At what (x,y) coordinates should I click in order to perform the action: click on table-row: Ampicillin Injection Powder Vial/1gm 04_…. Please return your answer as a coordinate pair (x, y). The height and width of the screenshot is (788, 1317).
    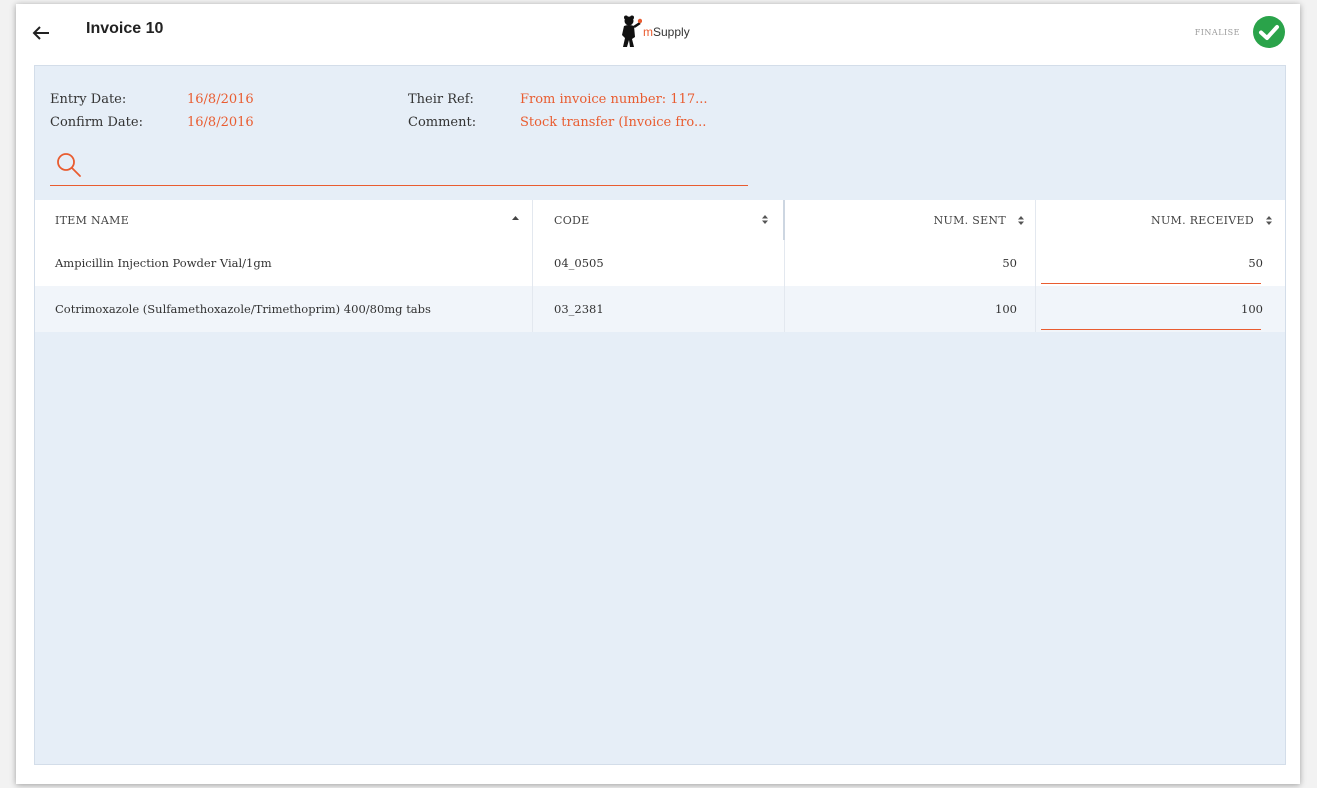
    Looking at the image, I should click on (660, 263).